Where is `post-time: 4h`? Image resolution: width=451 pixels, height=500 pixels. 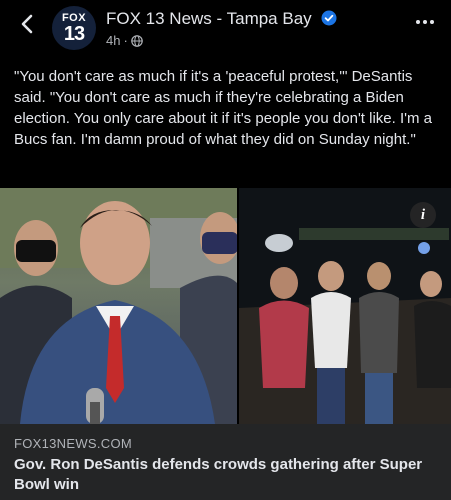 post-time: 4h is located at coordinates (113, 40).